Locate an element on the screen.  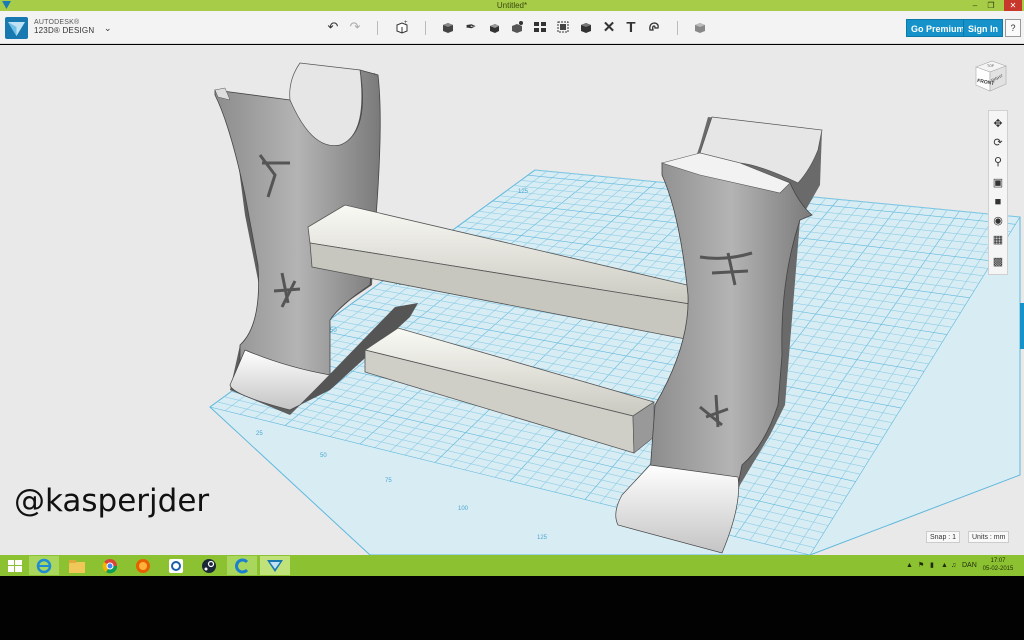
pan-icon: ✥ is located at coordinates (998, 124).